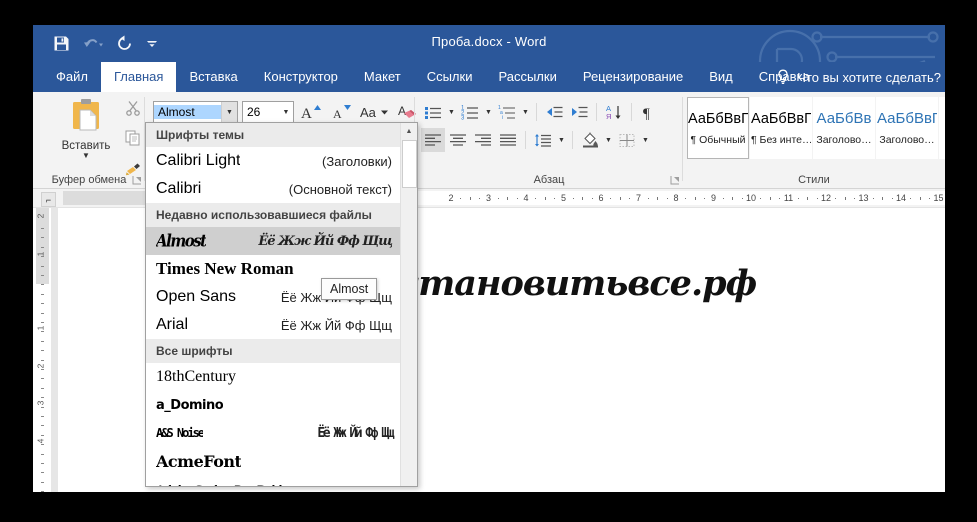 This screenshot has width=977, height=522. I want to click on numbering-dropdown-arrow-icon: ▼, so click(488, 112).